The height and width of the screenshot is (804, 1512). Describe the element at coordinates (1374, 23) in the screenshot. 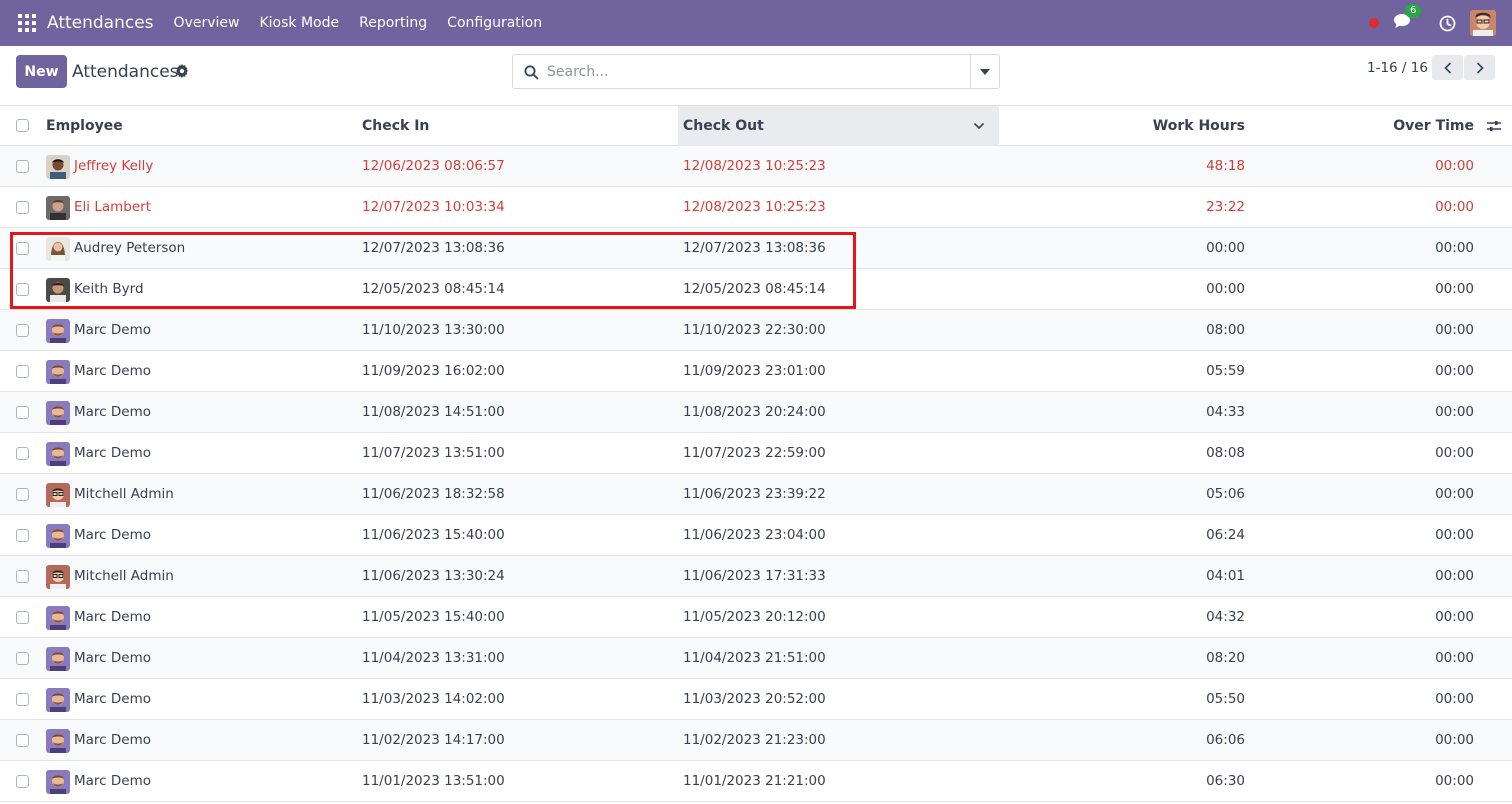

I see `recording-dot-icon` at that location.